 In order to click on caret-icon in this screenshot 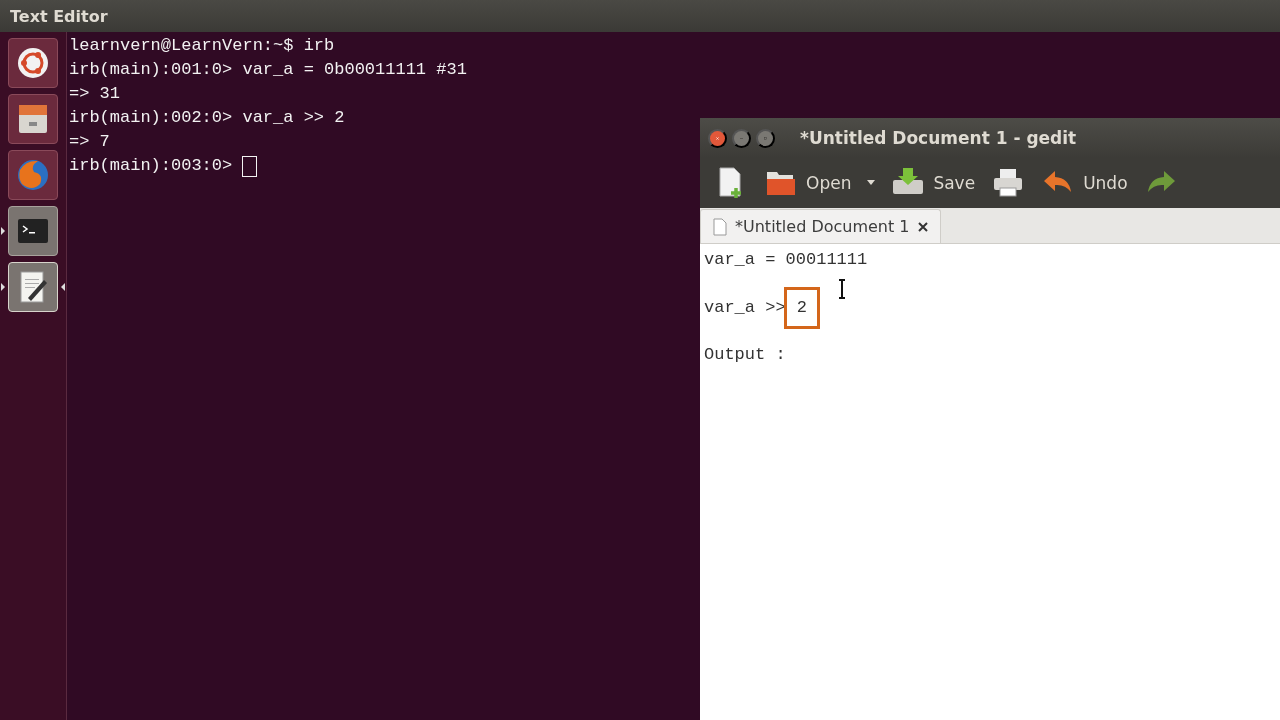, I will do `click(871, 183)`.